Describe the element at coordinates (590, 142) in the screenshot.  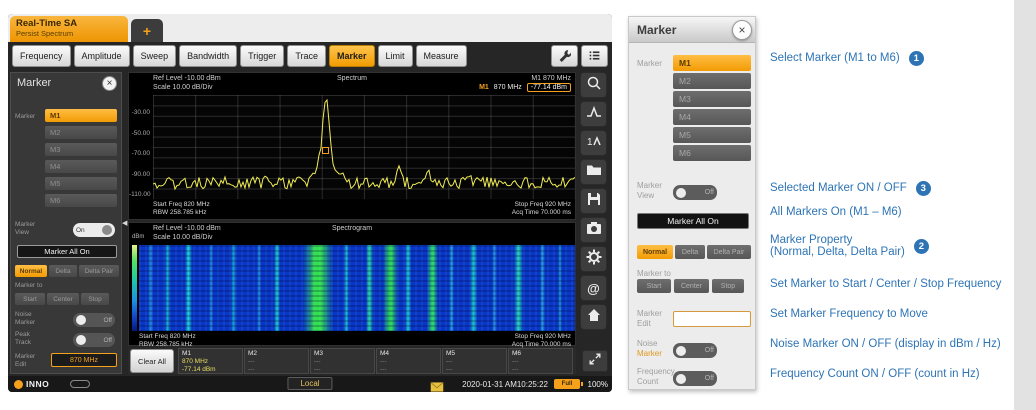
I see `svg-text: 1` at that location.